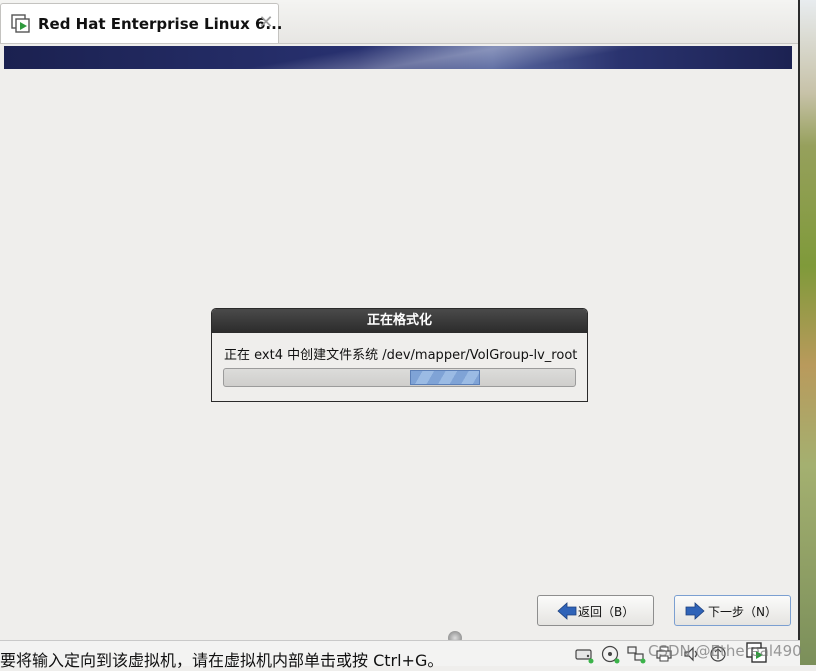  Describe the element at coordinates (606, 612) in the screenshot. I see `back-button-label: 返回（B）` at that location.